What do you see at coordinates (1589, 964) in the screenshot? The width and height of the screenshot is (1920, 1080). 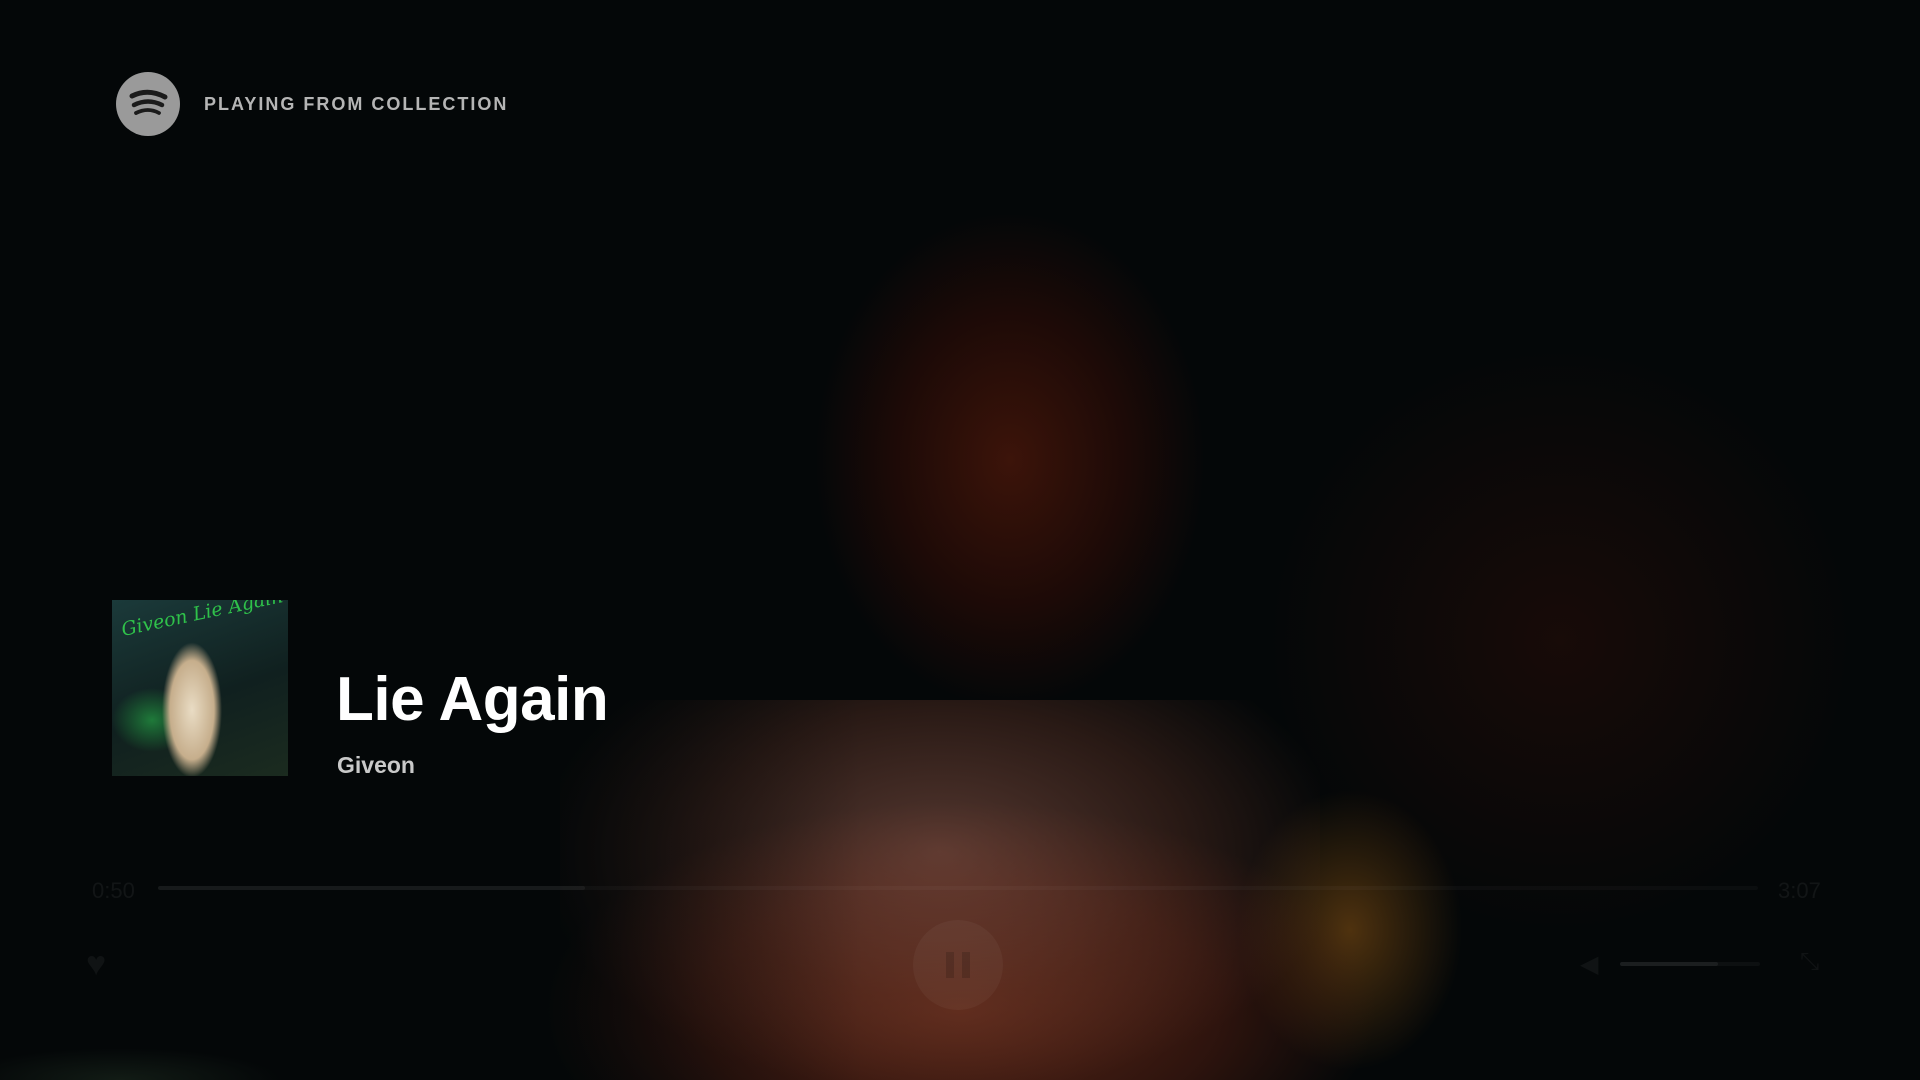 I see `volume-icon: ◀` at bounding box center [1589, 964].